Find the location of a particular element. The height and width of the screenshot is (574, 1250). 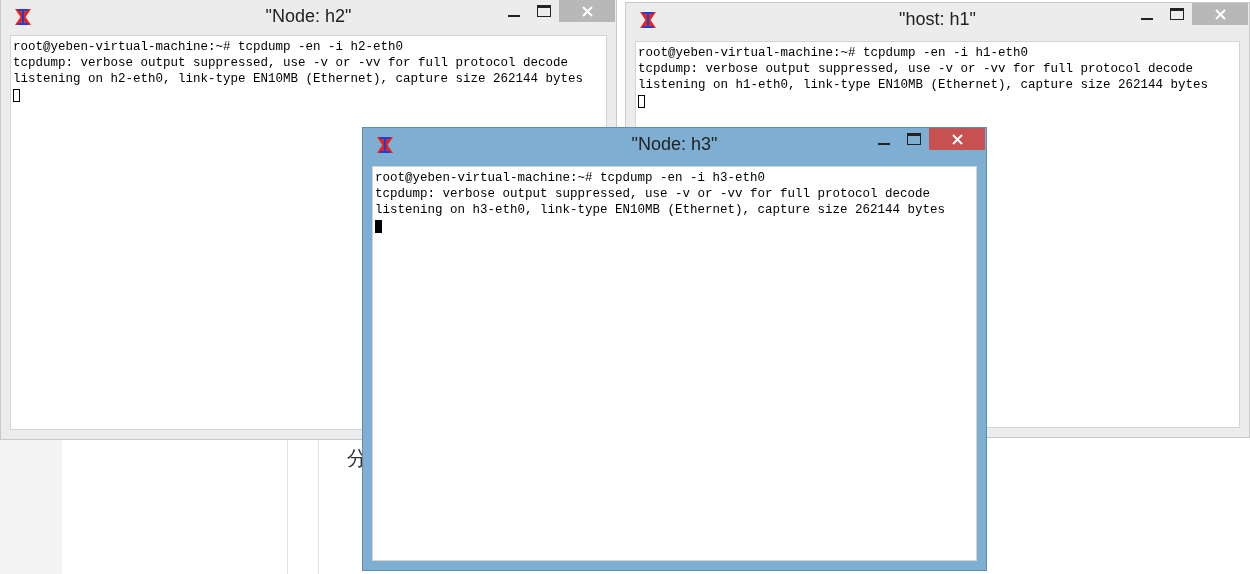

terminal-line: listening on h1-eth0, link-type EN10MB (Ethernet), capture size 262144 bytes is located at coordinates (924, 85).